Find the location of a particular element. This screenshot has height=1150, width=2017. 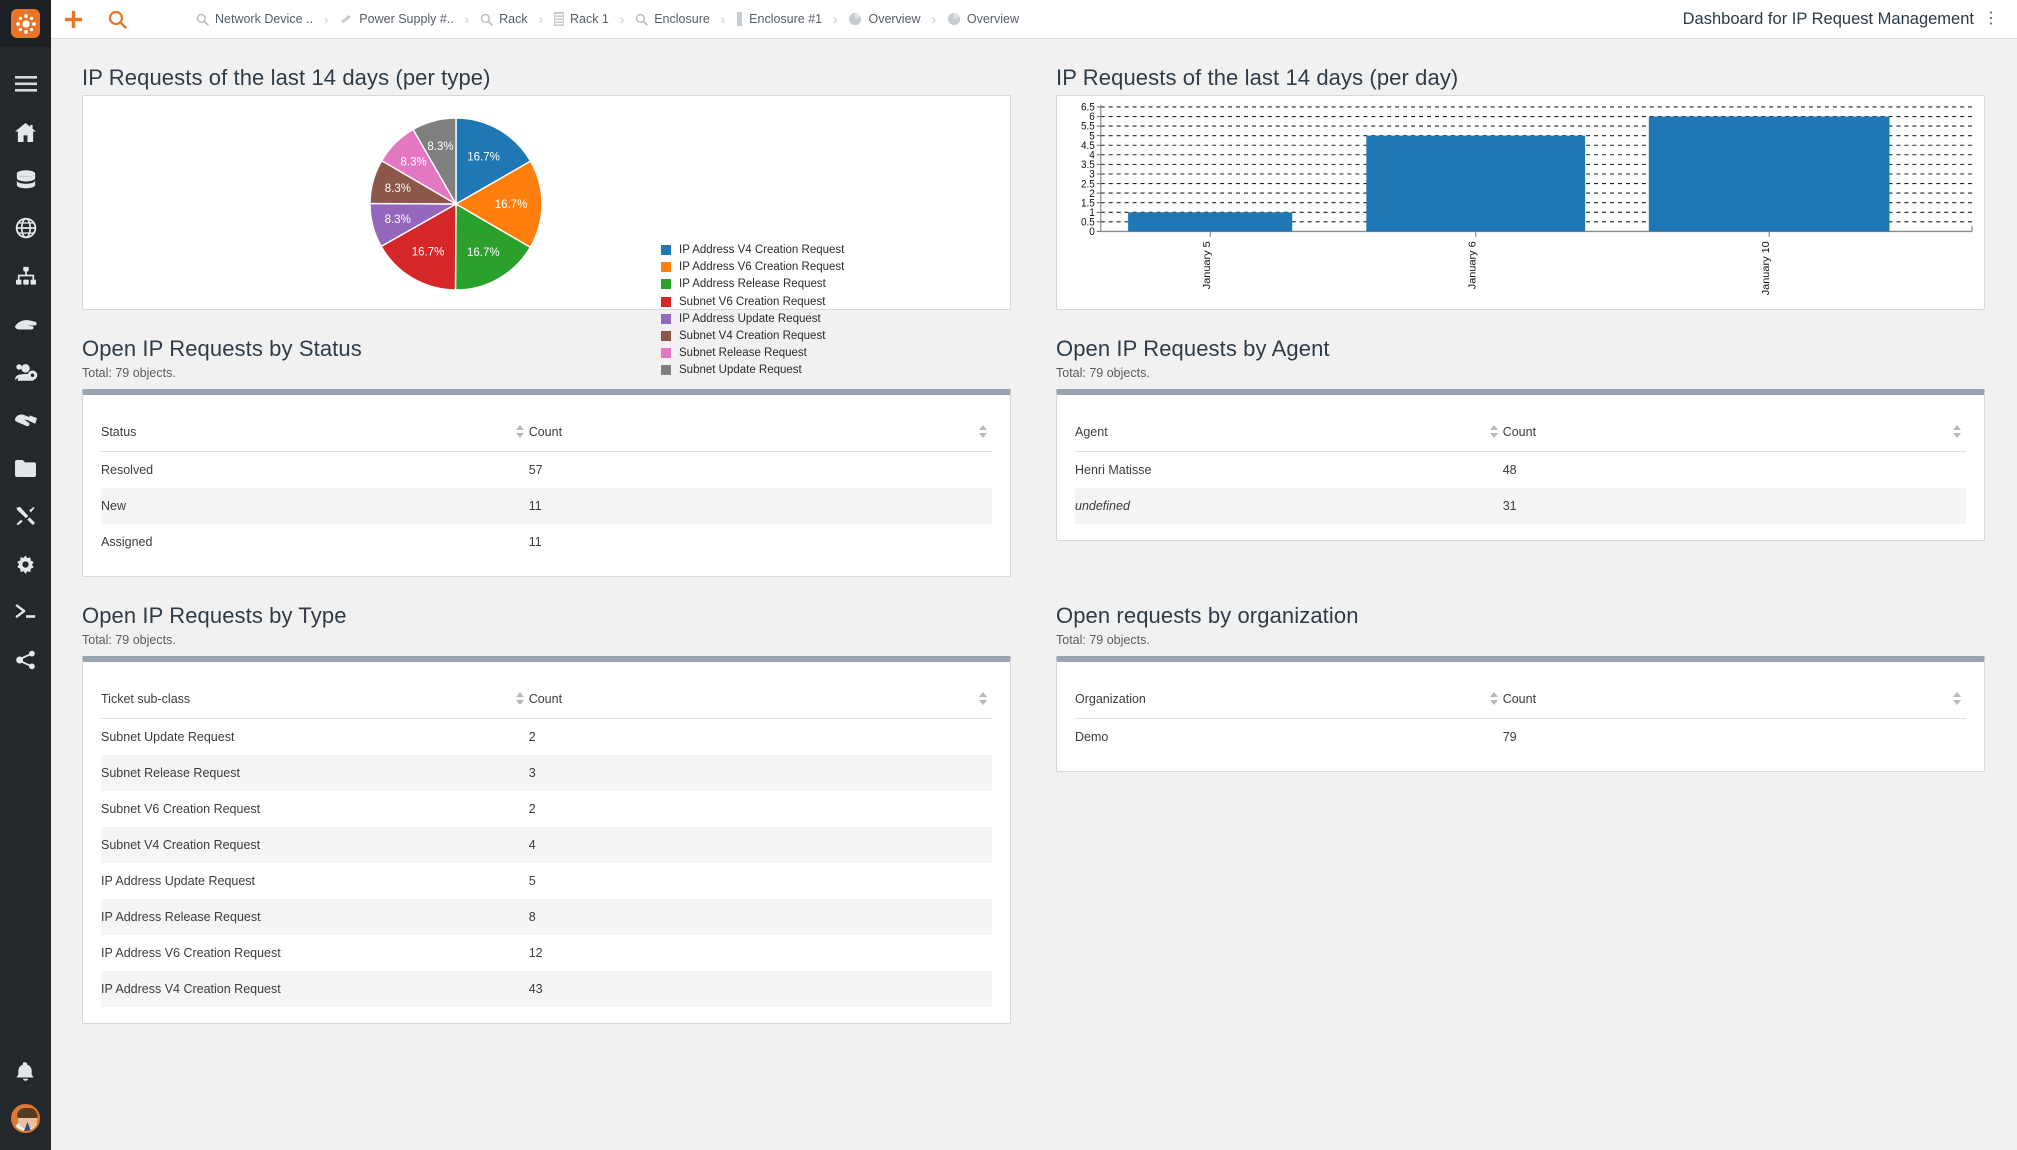

sidebar-item-menu-toggle is located at coordinates (25, 84).